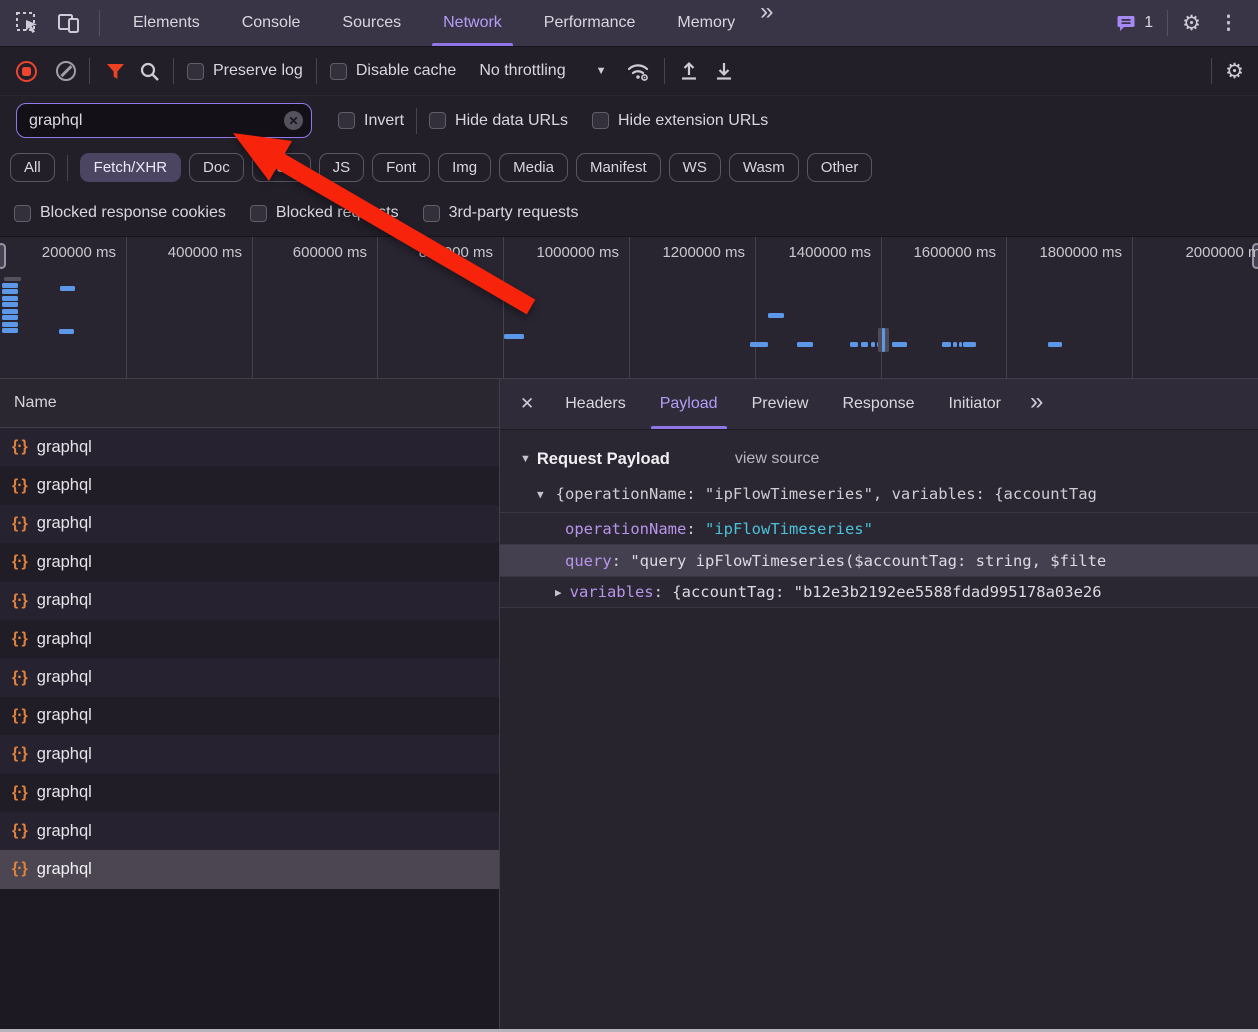 This screenshot has height=1032, width=1258. What do you see at coordinates (780, 404) in the screenshot?
I see `tab-preview: Preview` at bounding box center [780, 404].